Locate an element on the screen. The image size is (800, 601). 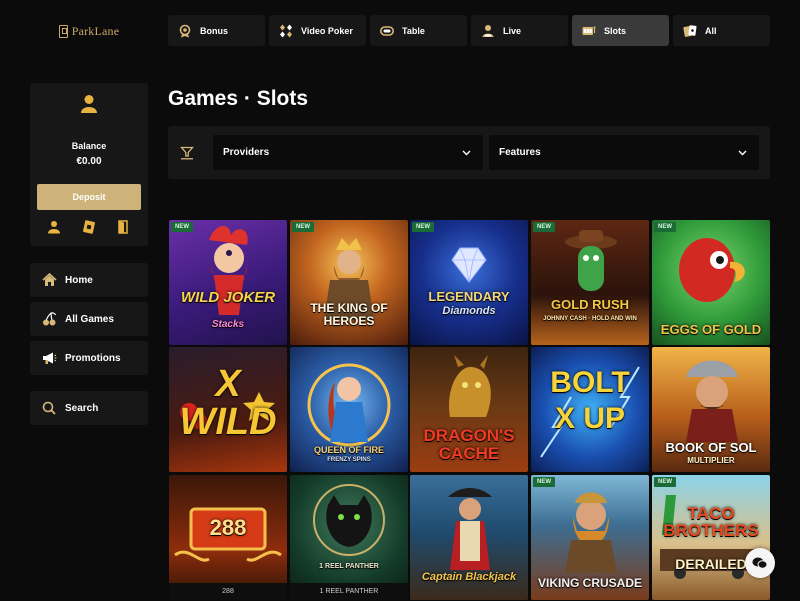
game-tile-legendary-diamonds: LEGENDARY Diamonds NEW is located at coordinates (469, 282).